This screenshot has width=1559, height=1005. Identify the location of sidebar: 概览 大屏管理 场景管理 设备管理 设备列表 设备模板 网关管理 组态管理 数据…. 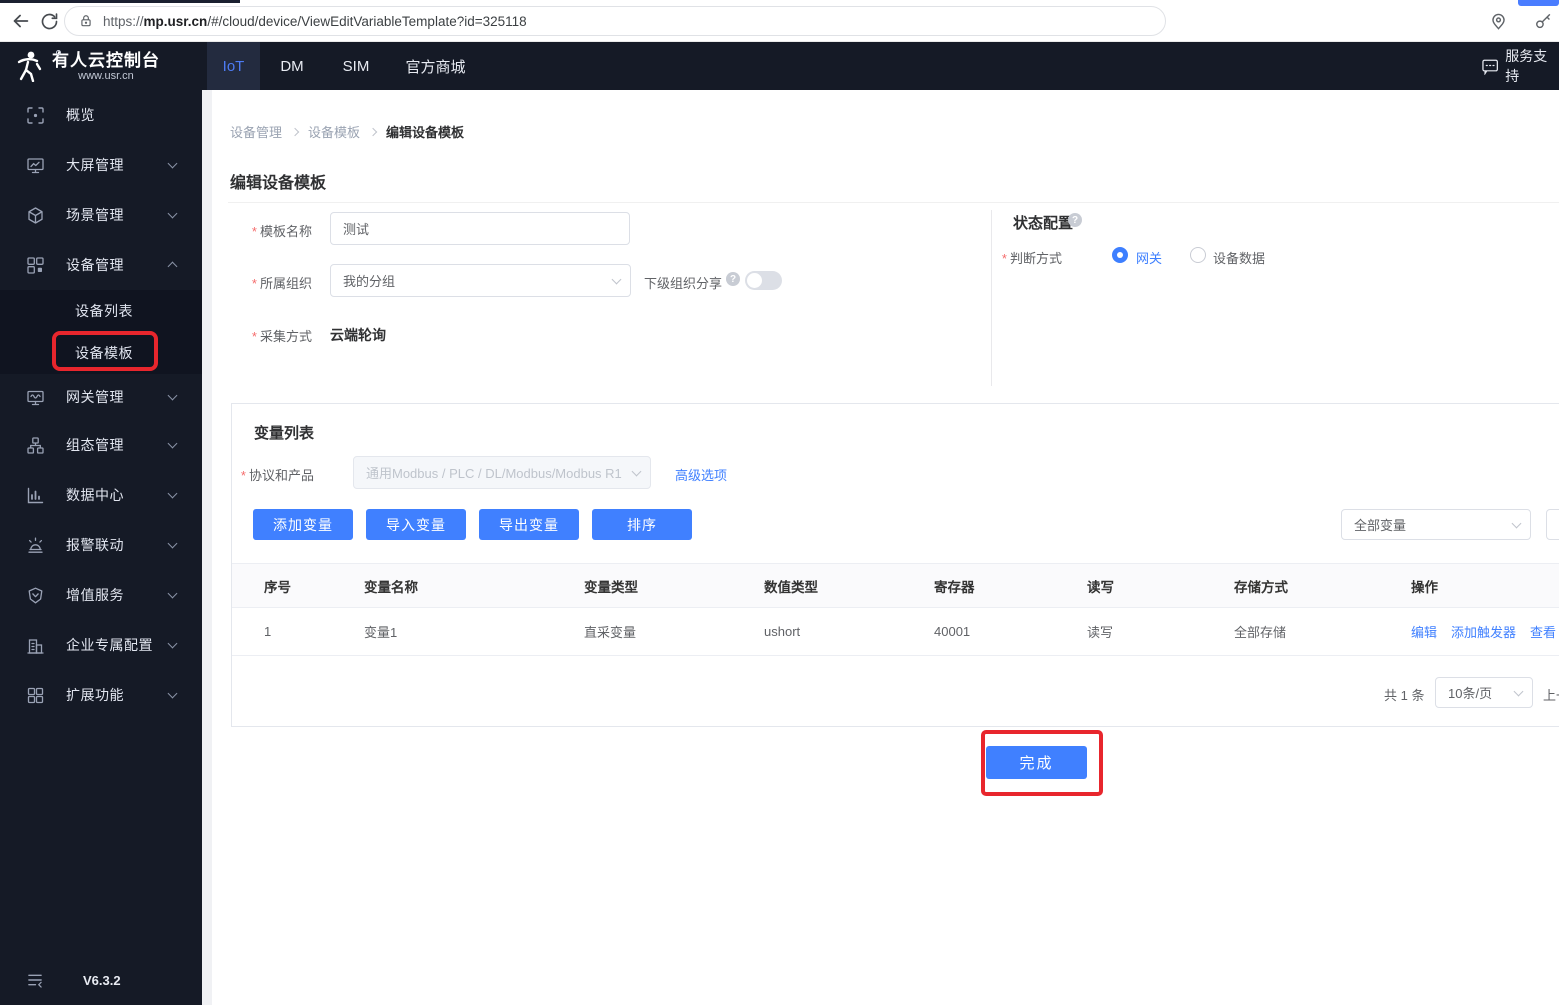
(101, 547).